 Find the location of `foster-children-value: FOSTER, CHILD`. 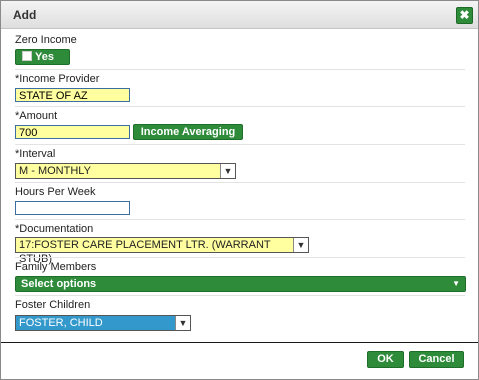

foster-children-value: FOSTER, CHILD is located at coordinates (61, 323).